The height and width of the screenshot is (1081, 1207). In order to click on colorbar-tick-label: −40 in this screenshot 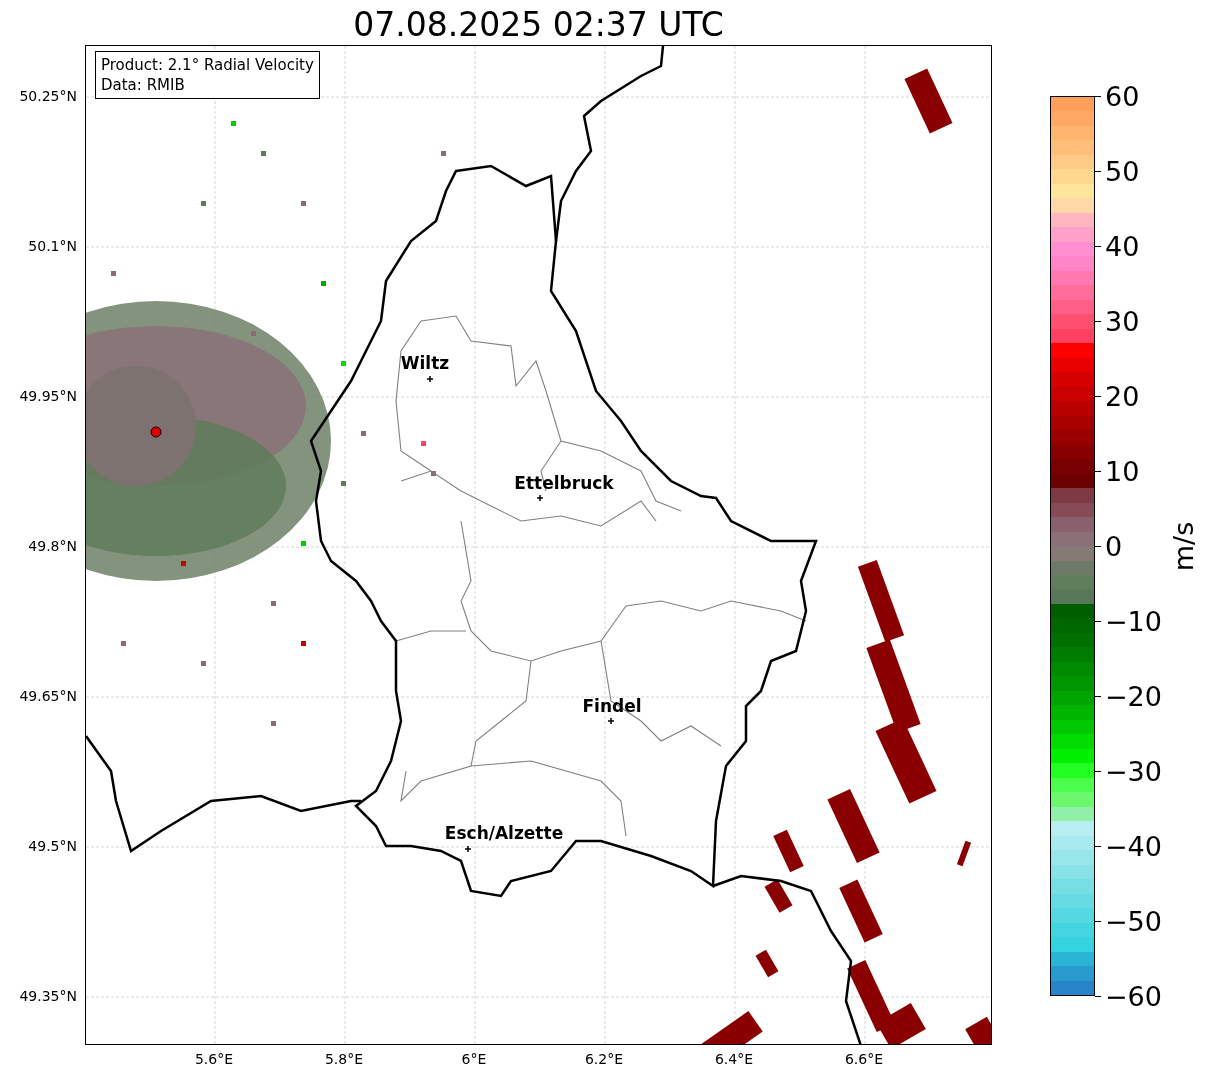, I will do `click(1133, 846)`.